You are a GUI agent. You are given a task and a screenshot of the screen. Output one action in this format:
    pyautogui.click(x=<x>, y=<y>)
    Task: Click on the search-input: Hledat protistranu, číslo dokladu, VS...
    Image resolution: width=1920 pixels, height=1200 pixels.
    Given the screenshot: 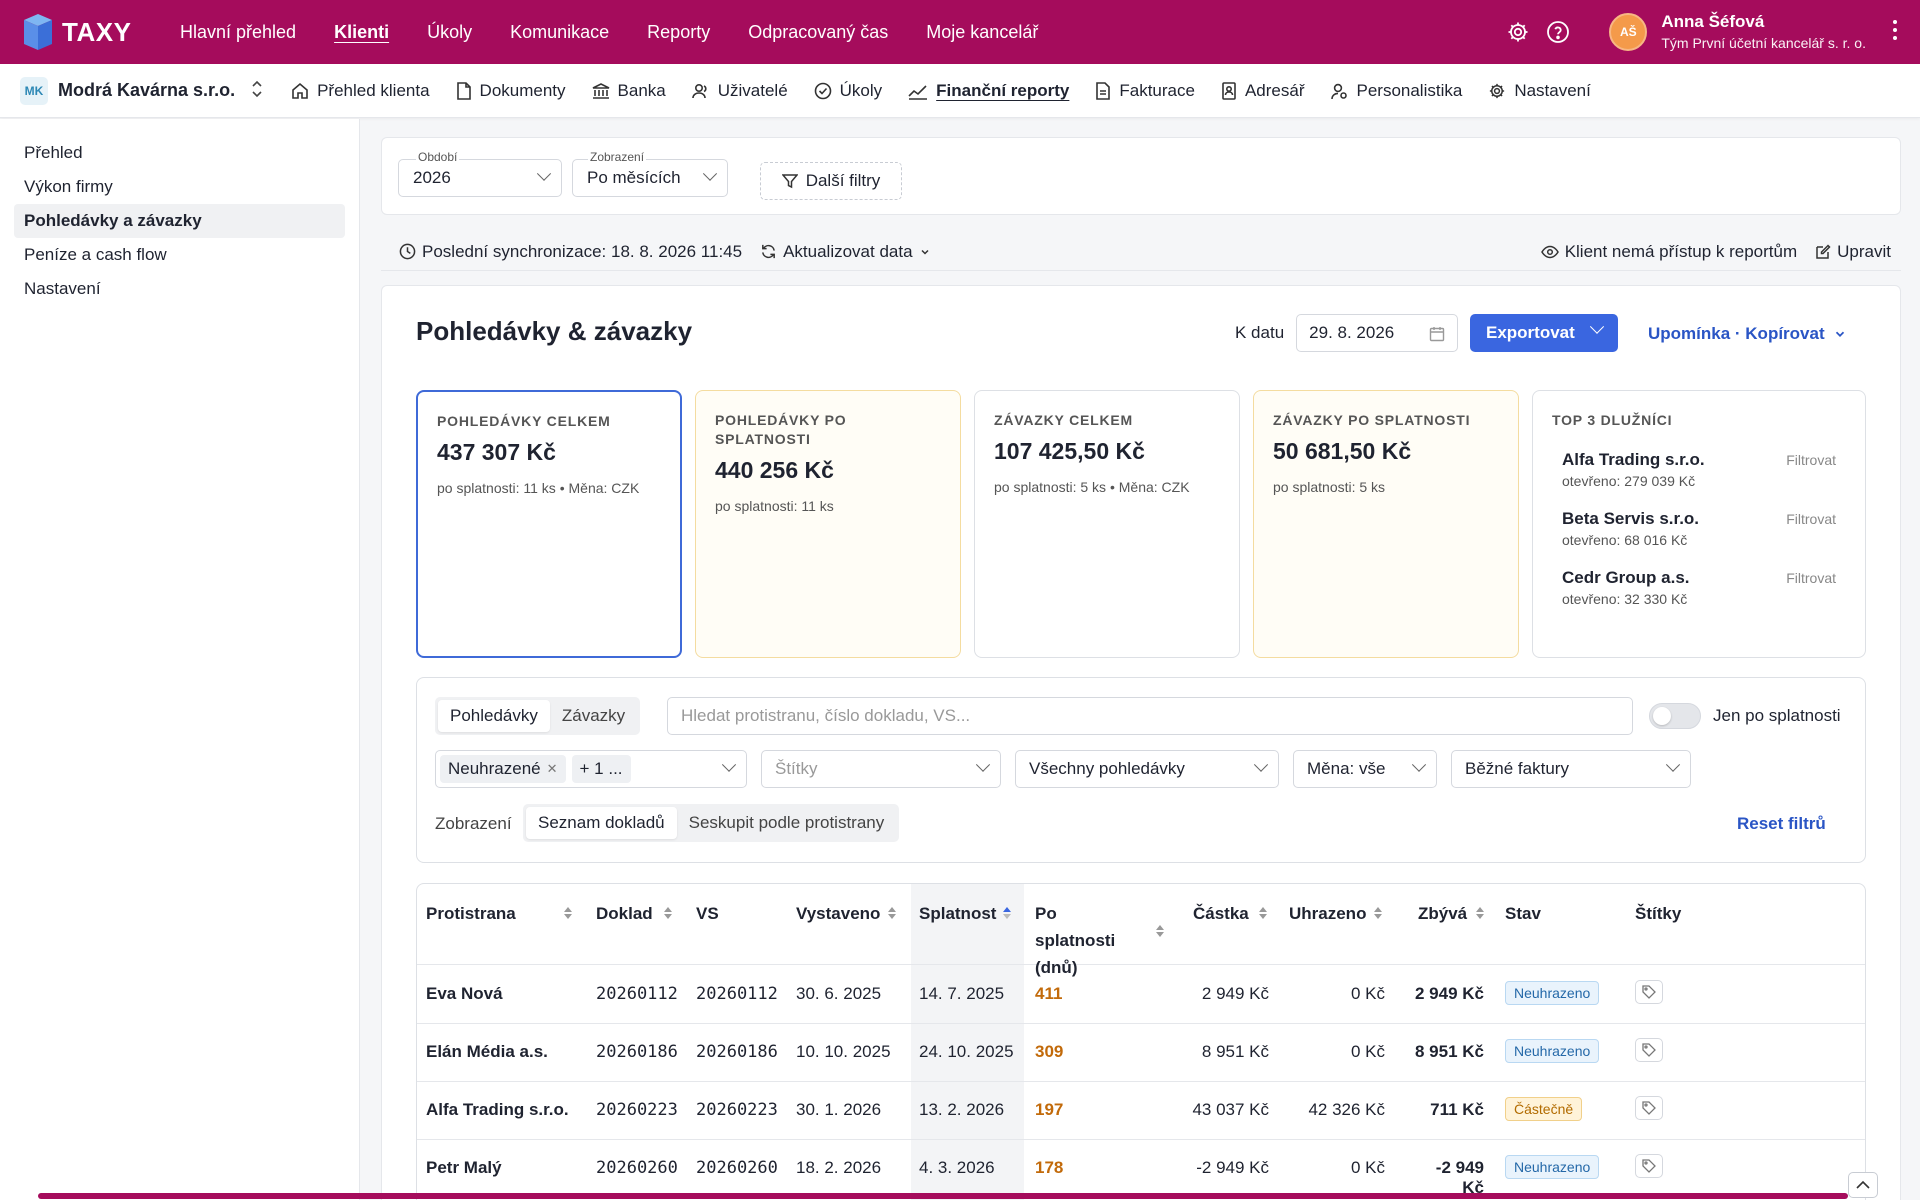 What is the action you would take?
    pyautogui.click(x=1150, y=716)
    